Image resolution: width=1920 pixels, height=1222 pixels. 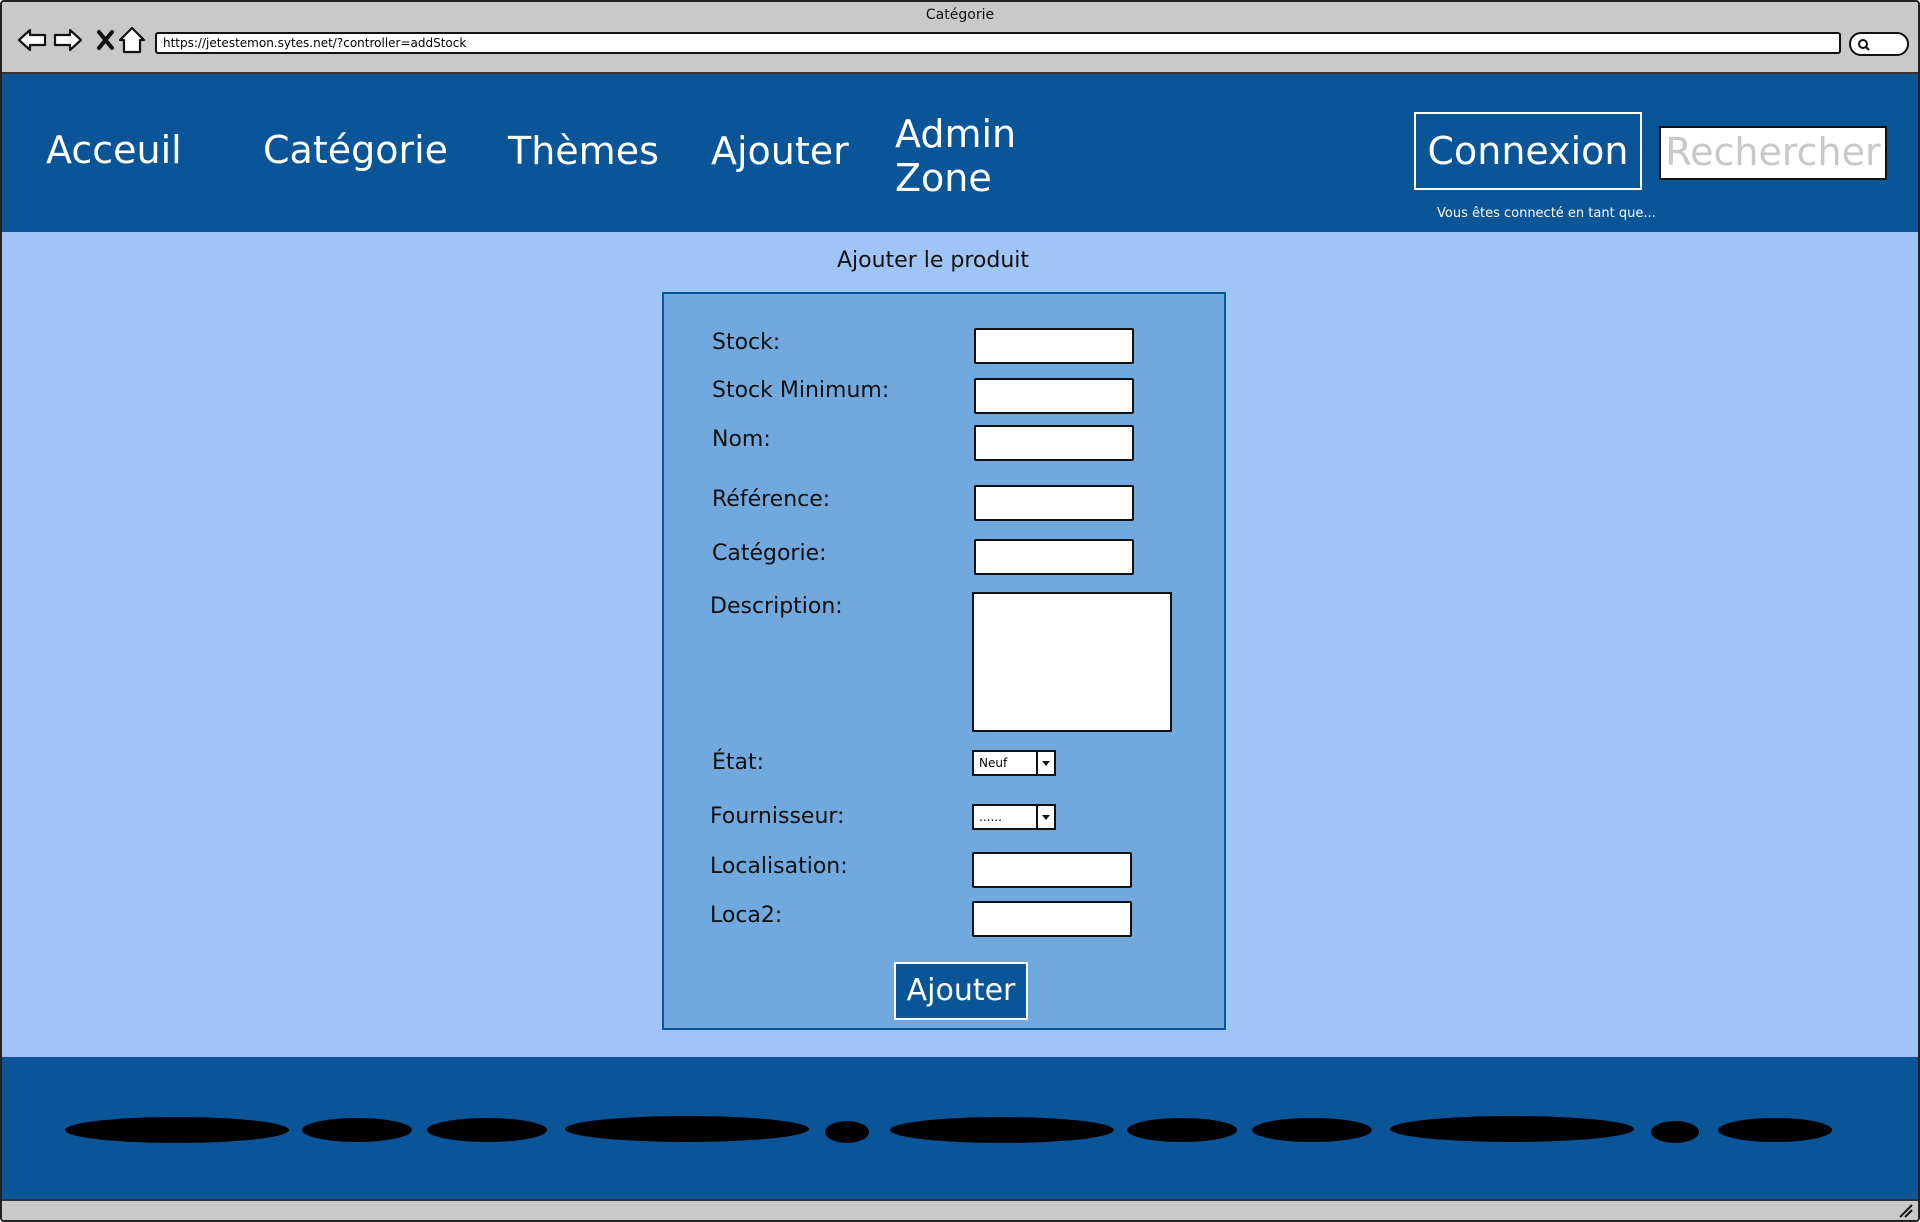 What do you see at coordinates (801, 390) in the screenshot?
I see `stock-minimum-label: Stock Minimum:` at bounding box center [801, 390].